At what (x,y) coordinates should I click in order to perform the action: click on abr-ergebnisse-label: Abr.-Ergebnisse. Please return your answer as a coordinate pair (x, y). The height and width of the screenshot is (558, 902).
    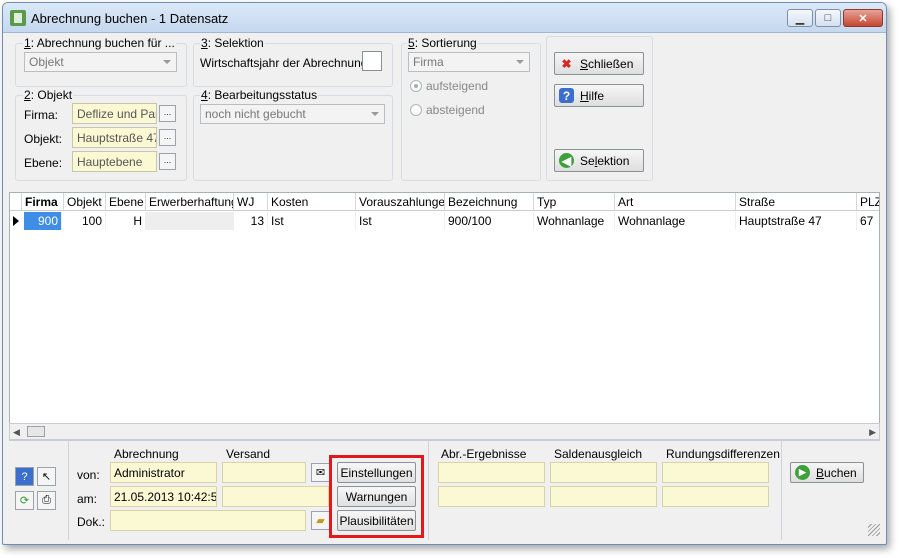
    Looking at the image, I should click on (484, 454).